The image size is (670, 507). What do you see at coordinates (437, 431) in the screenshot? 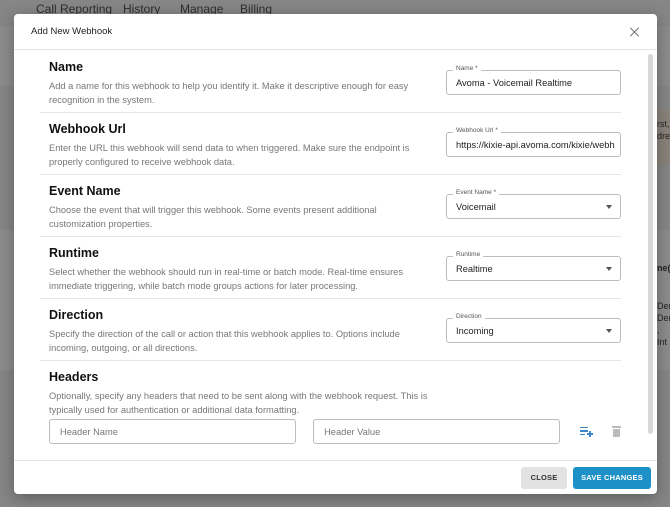
I see `header-value-input: Header Value` at bounding box center [437, 431].